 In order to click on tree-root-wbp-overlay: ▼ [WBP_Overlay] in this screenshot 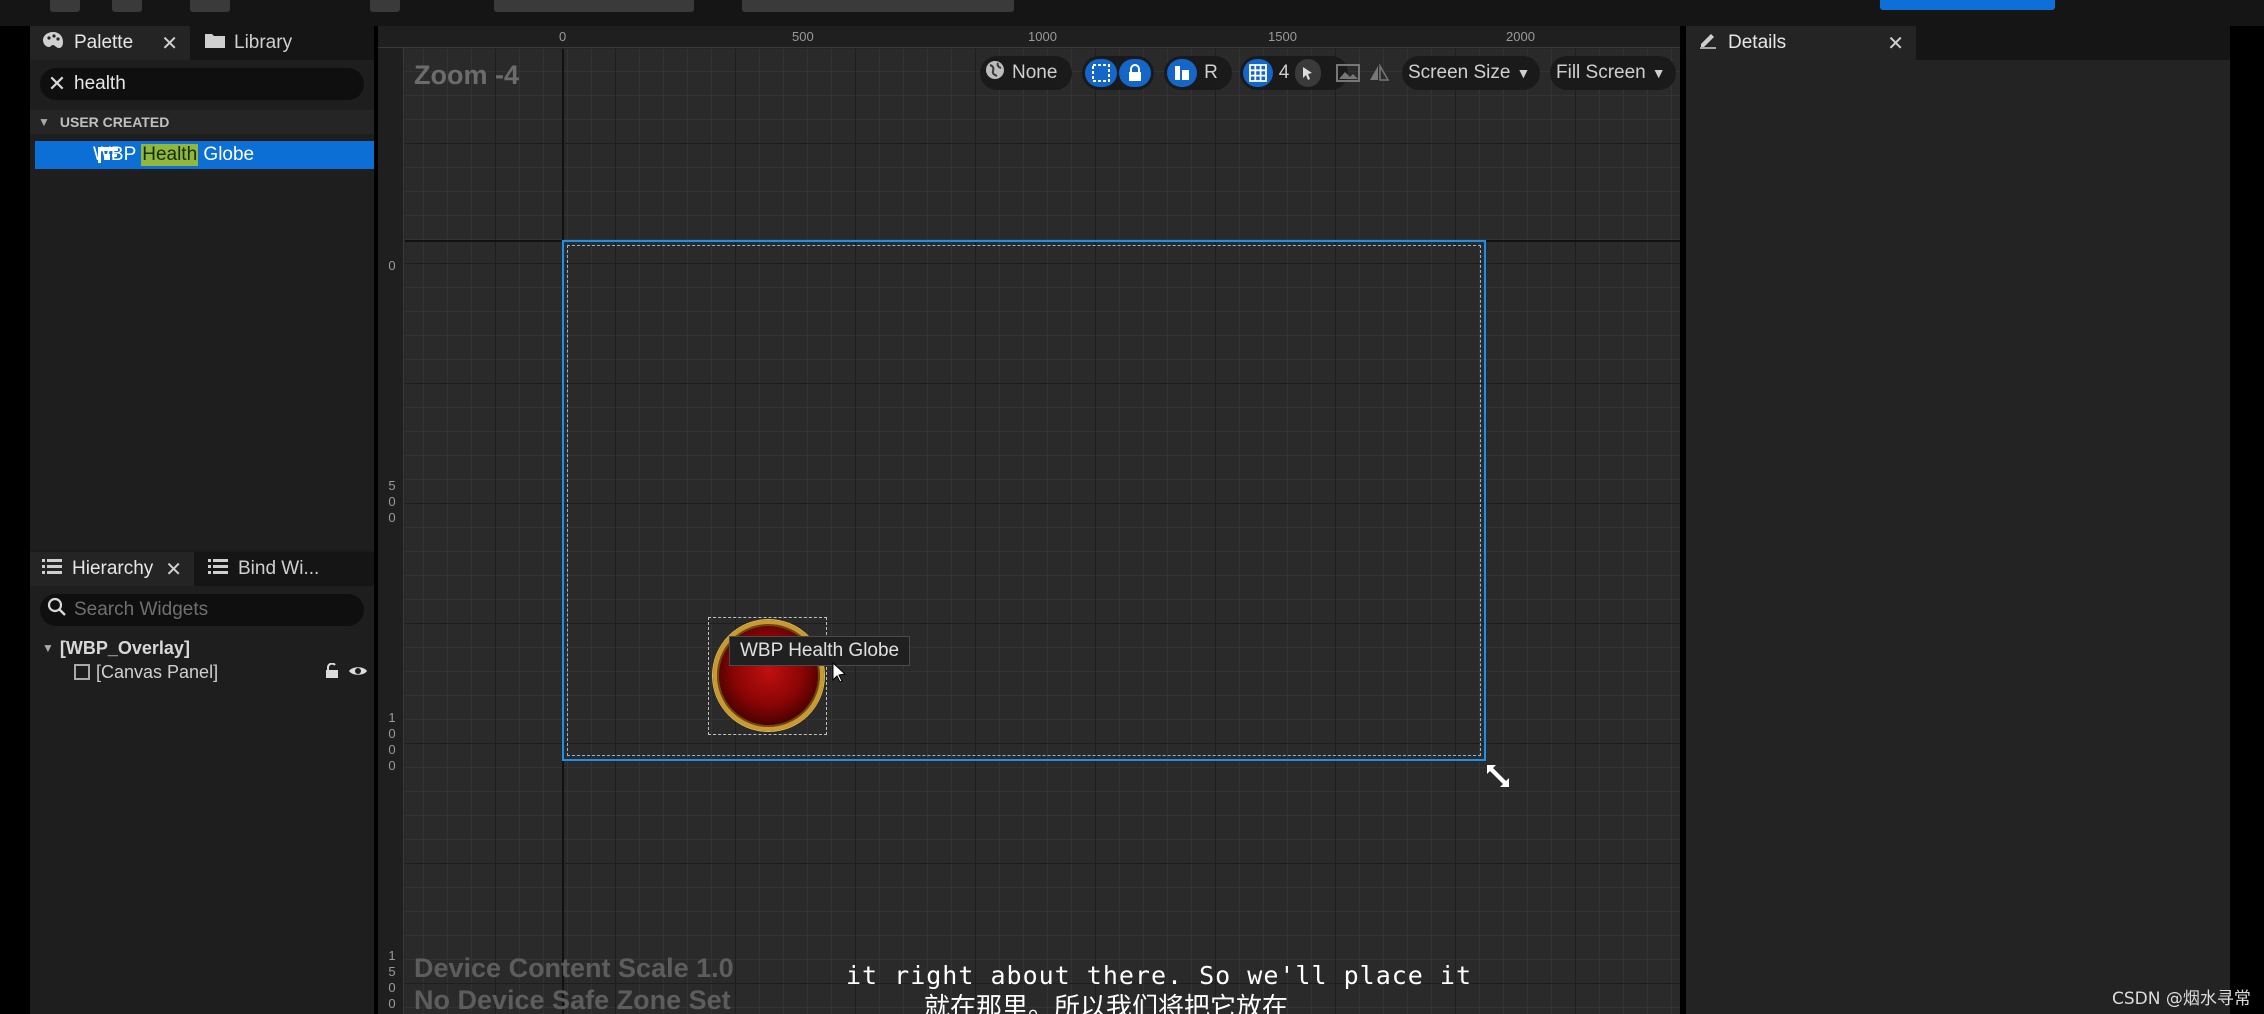, I will do `click(202, 648)`.